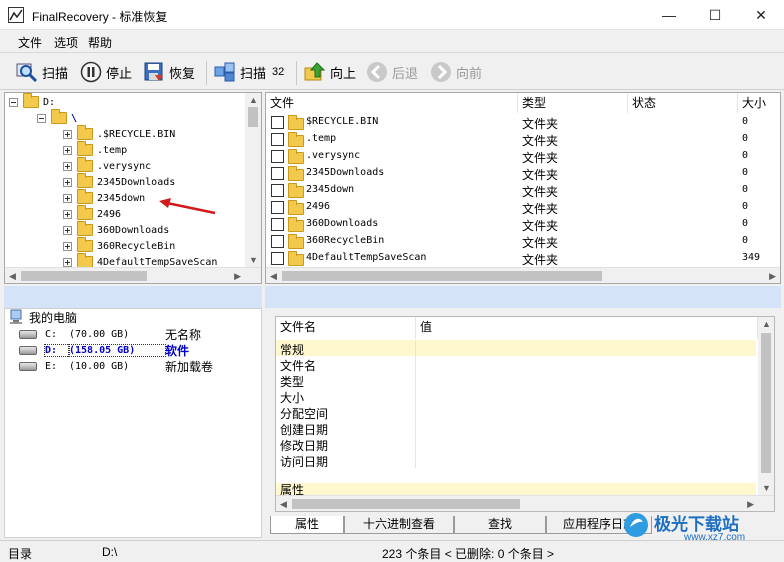  I want to click on scan-button: 扫描, so click(42, 72).